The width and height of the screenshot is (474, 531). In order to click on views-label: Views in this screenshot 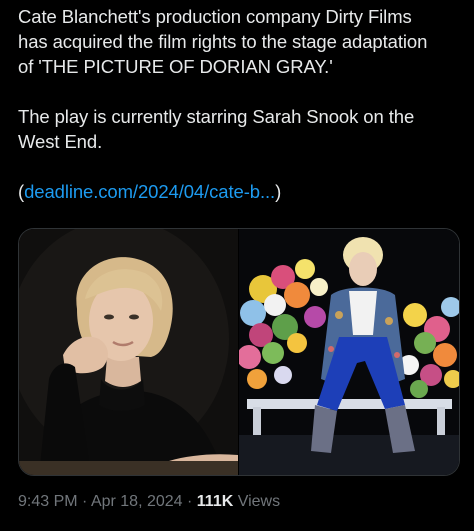, I will do `click(257, 501)`.